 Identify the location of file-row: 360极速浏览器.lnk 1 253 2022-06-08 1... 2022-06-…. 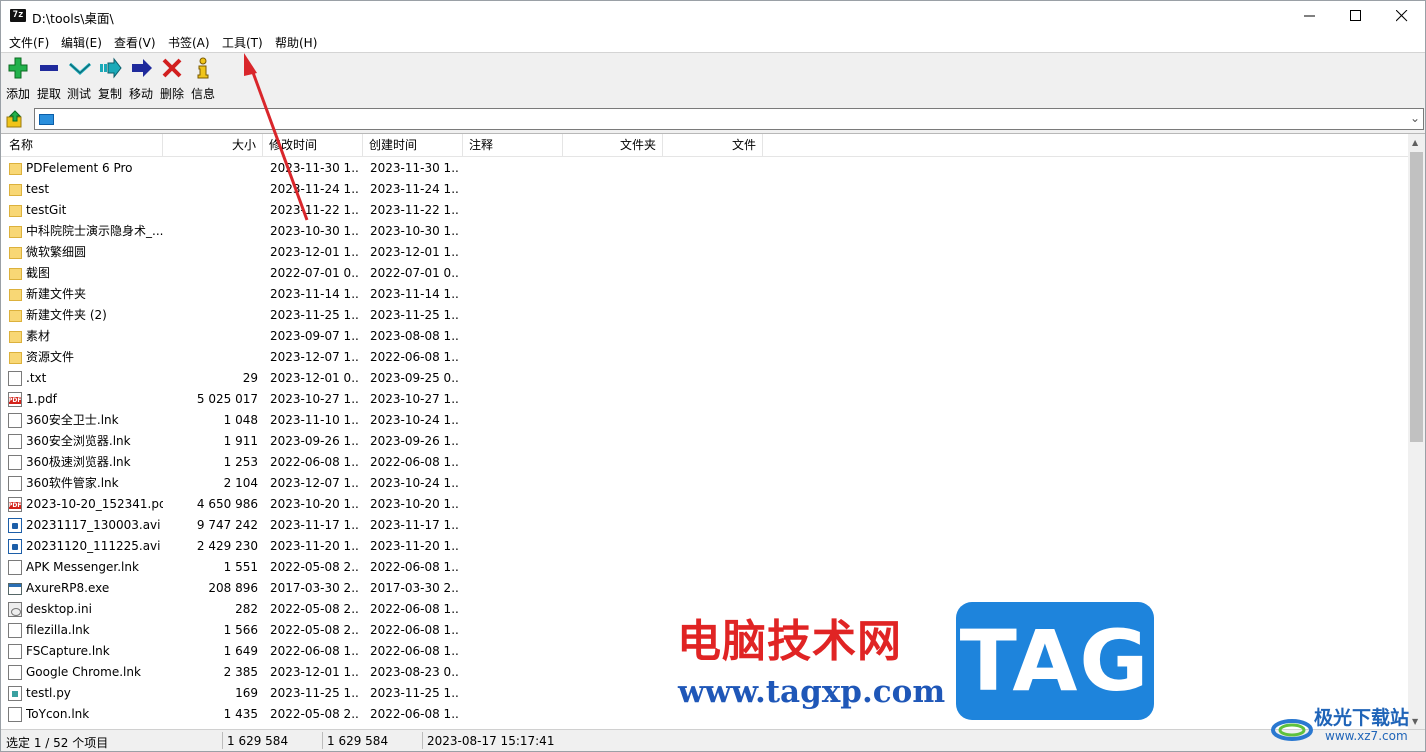
(703, 462).